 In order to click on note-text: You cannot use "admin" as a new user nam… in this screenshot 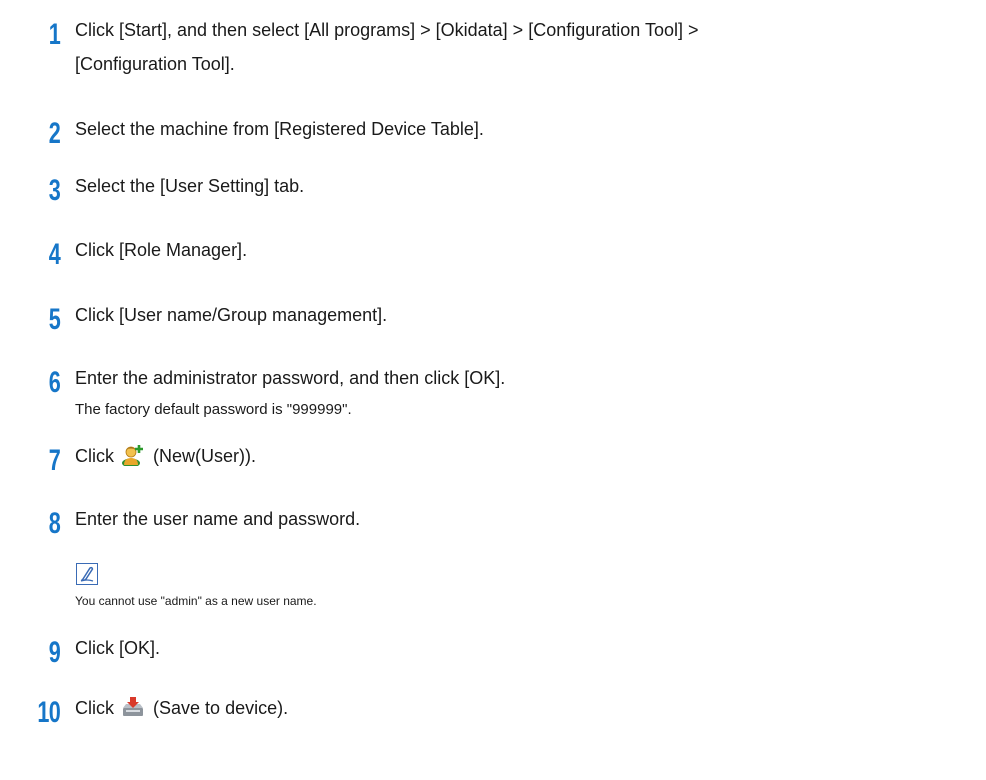, I will do `click(196, 601)`.